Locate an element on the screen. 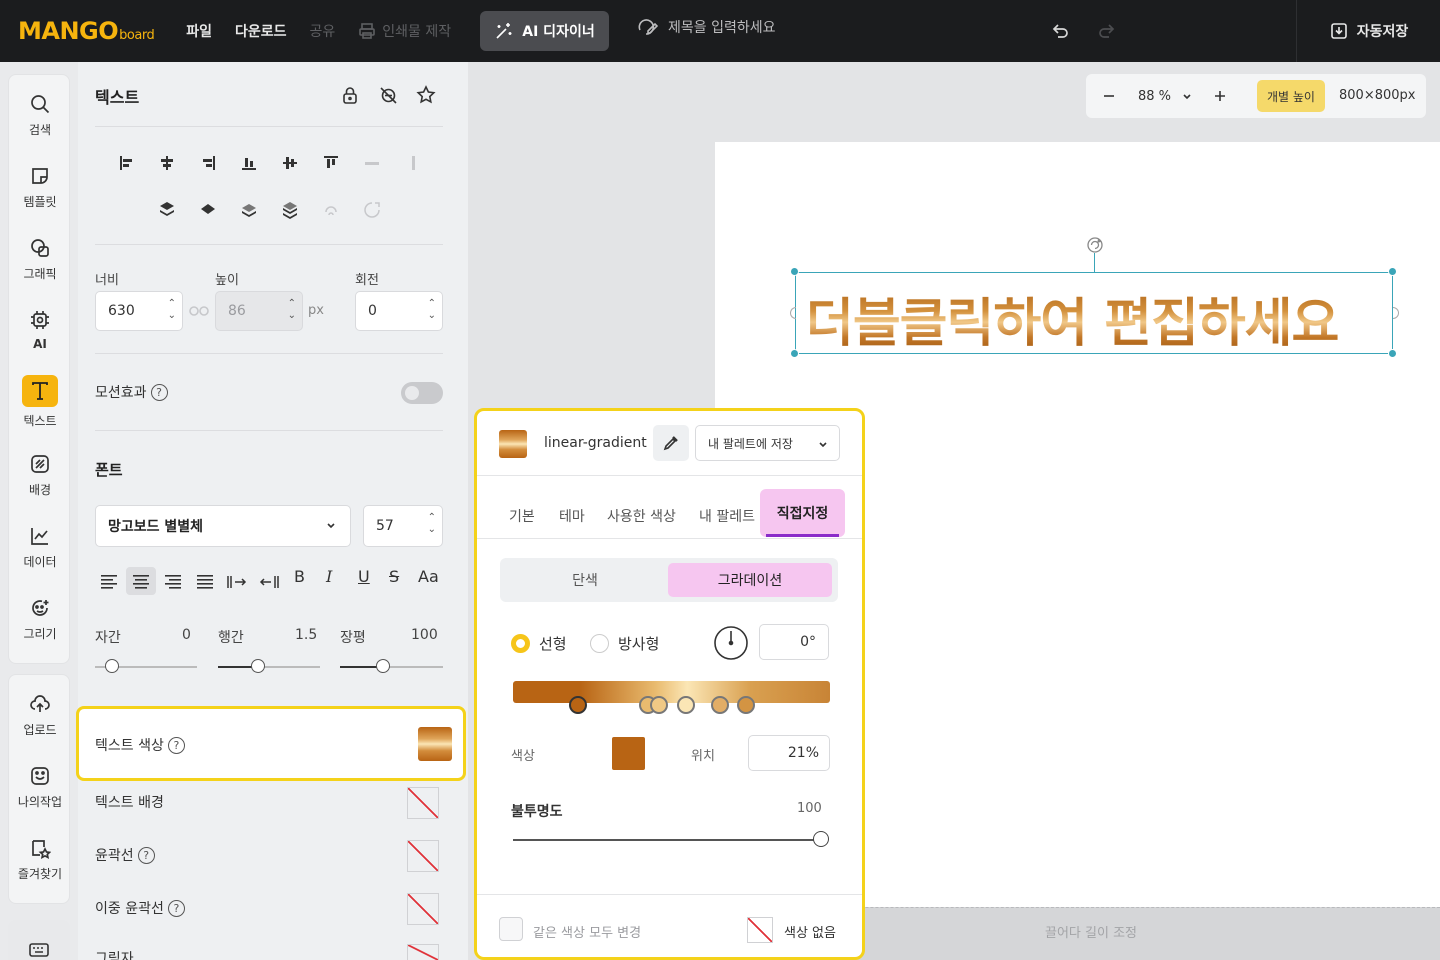  apply-all-checkbox is located at coordinates (511, 929).